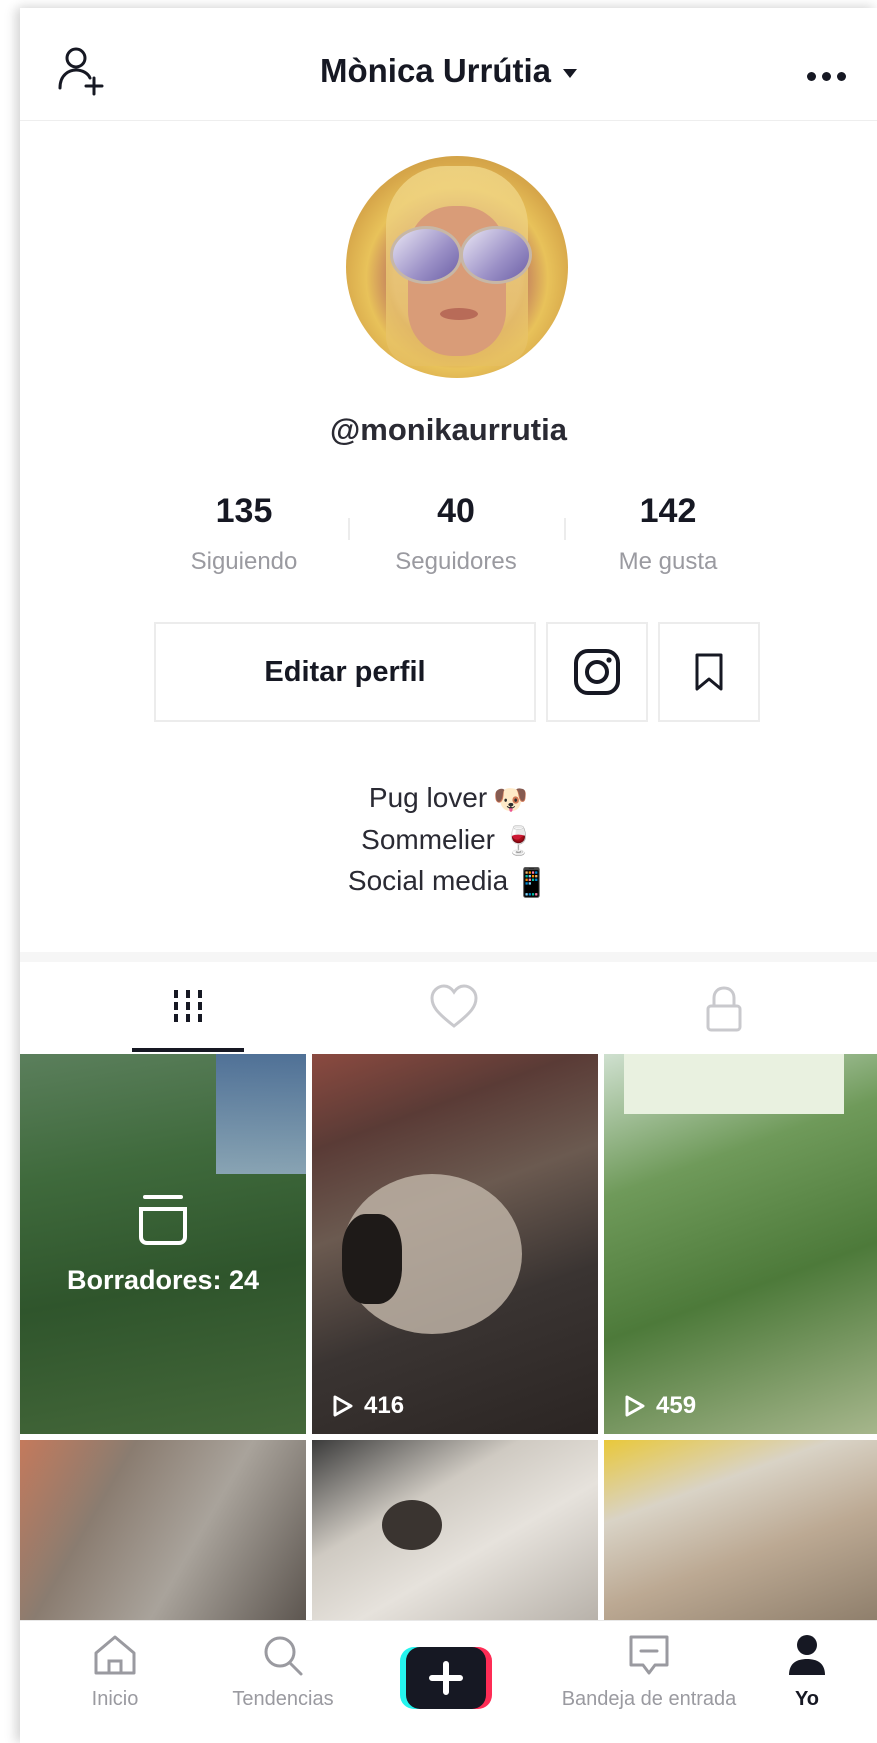 This screenshot has height=1743, width=877. I want to click on nav-inbox: Bandeja de entrada, so click(649, 1672).